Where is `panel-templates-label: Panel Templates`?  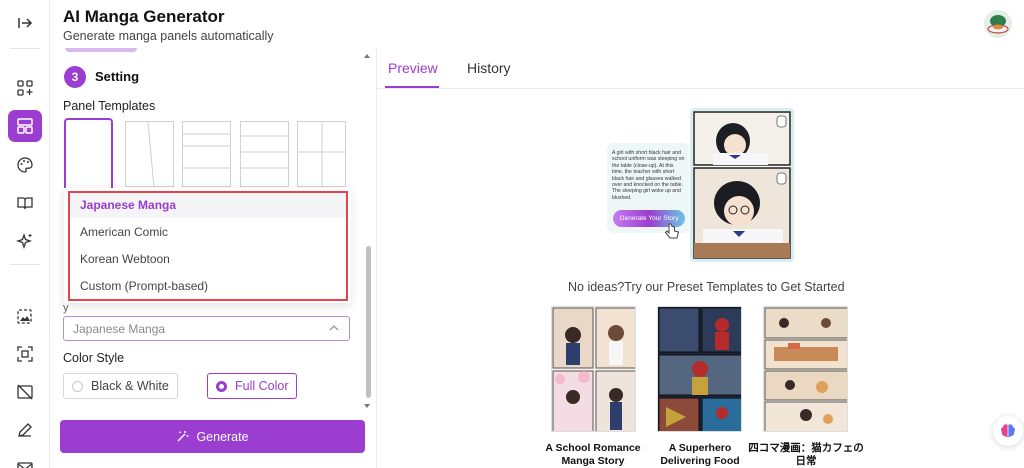 panel-templates-label: Panel Templates is located at coordinates (109, 106).